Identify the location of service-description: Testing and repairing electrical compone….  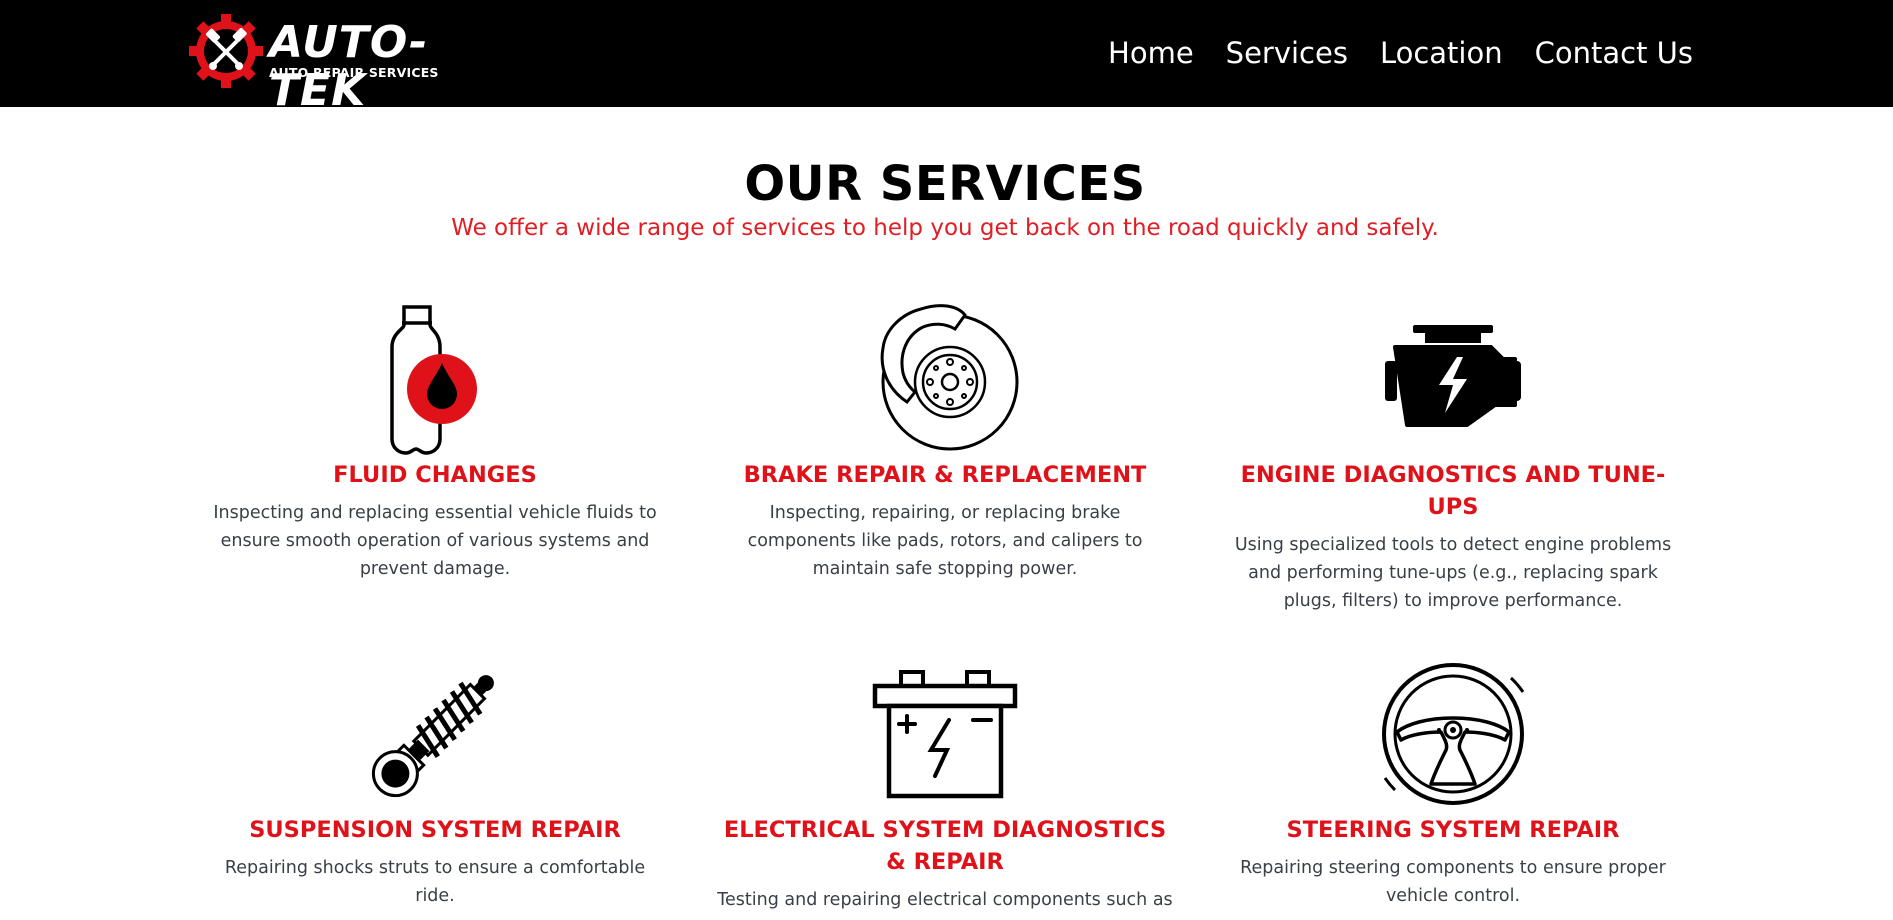
(945, 900).